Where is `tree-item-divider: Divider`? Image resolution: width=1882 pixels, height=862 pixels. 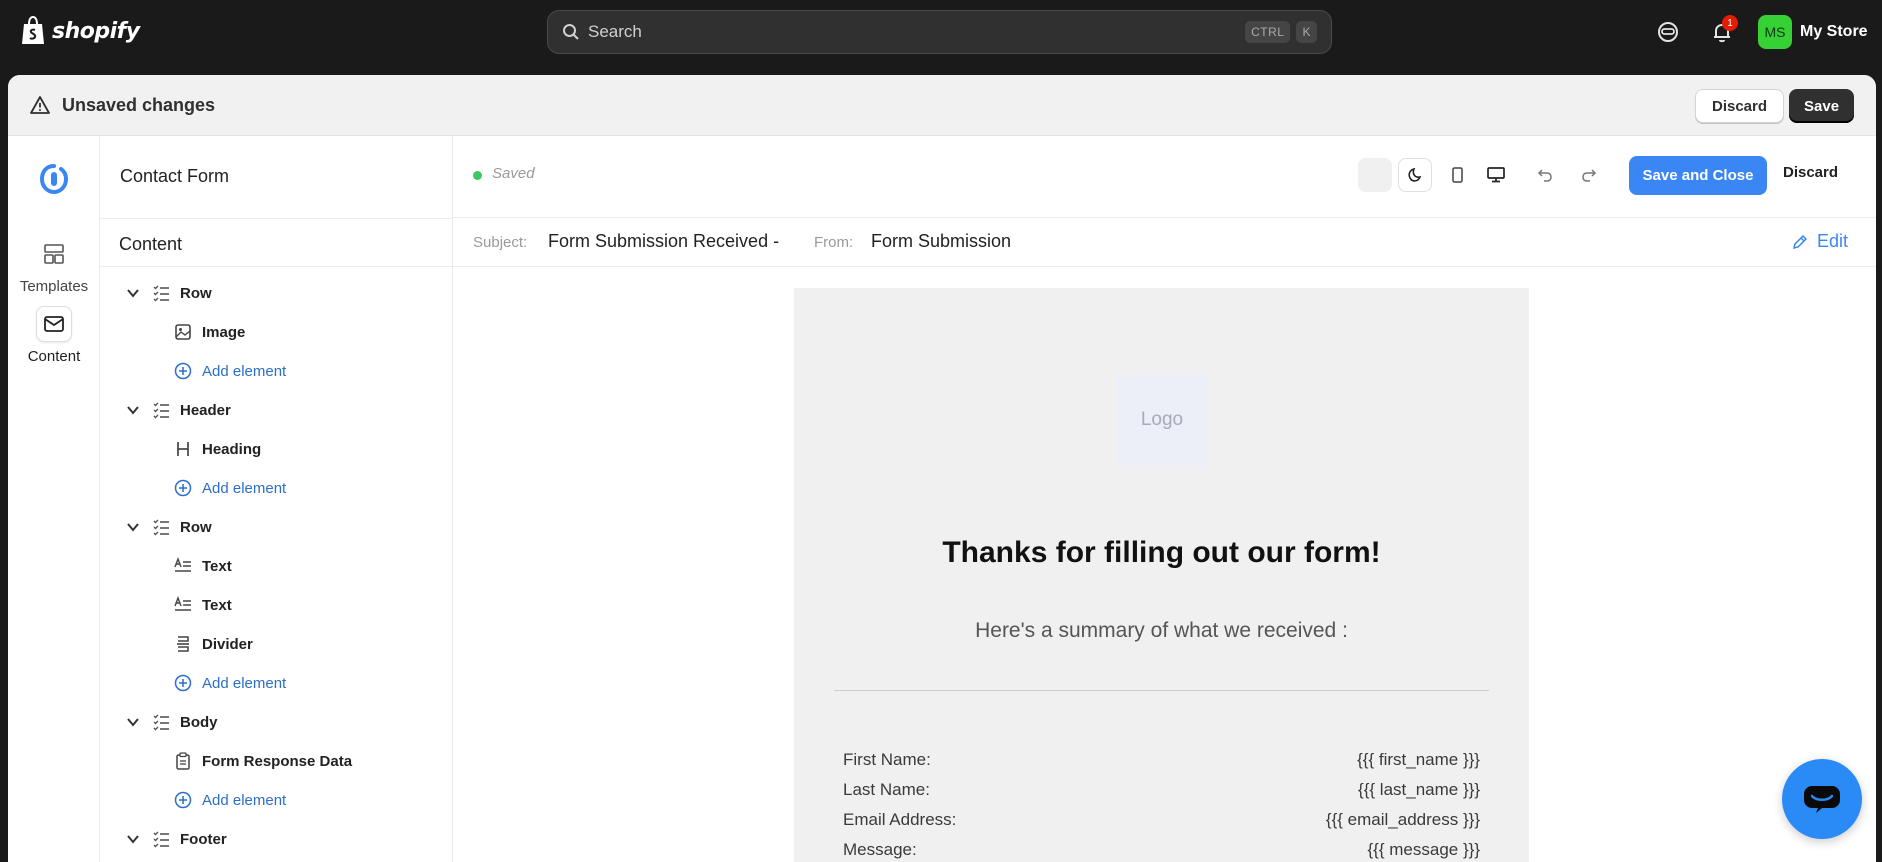 tree-item-divider: Divider is located at coordinates (213, 644).